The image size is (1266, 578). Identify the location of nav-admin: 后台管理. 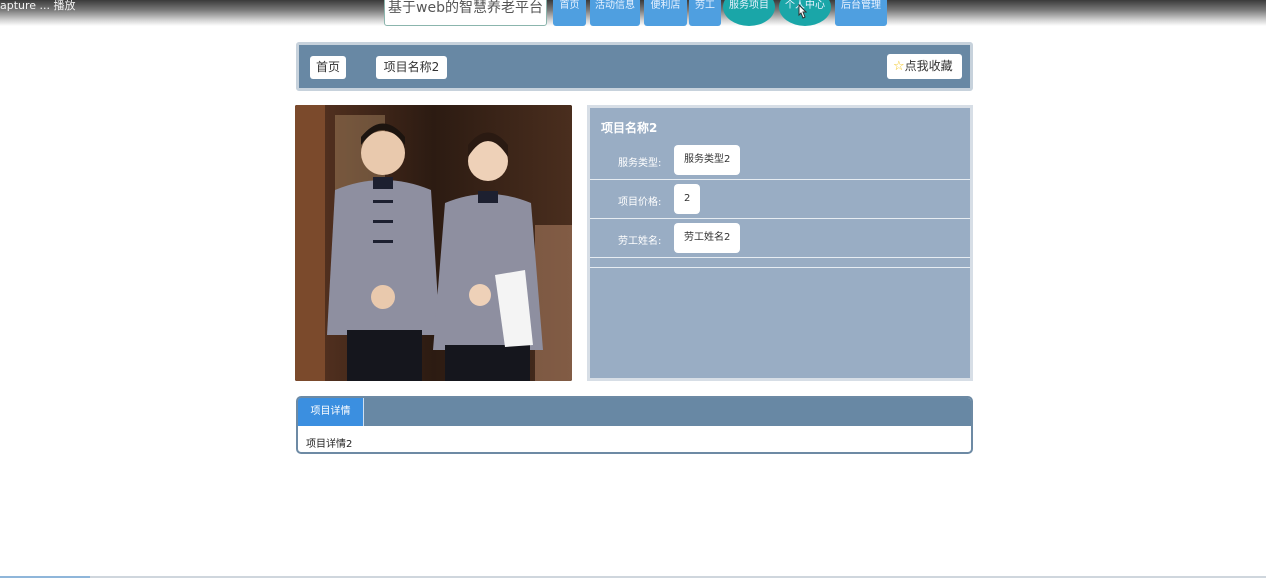
(861, 13).